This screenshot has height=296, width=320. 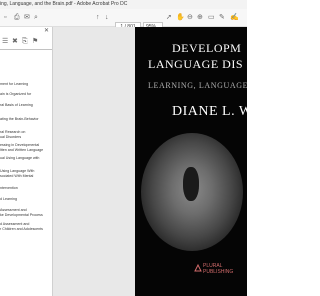 I want to click on publisher-name-line-2: PUBLISHING, so click(x=218, y=272).